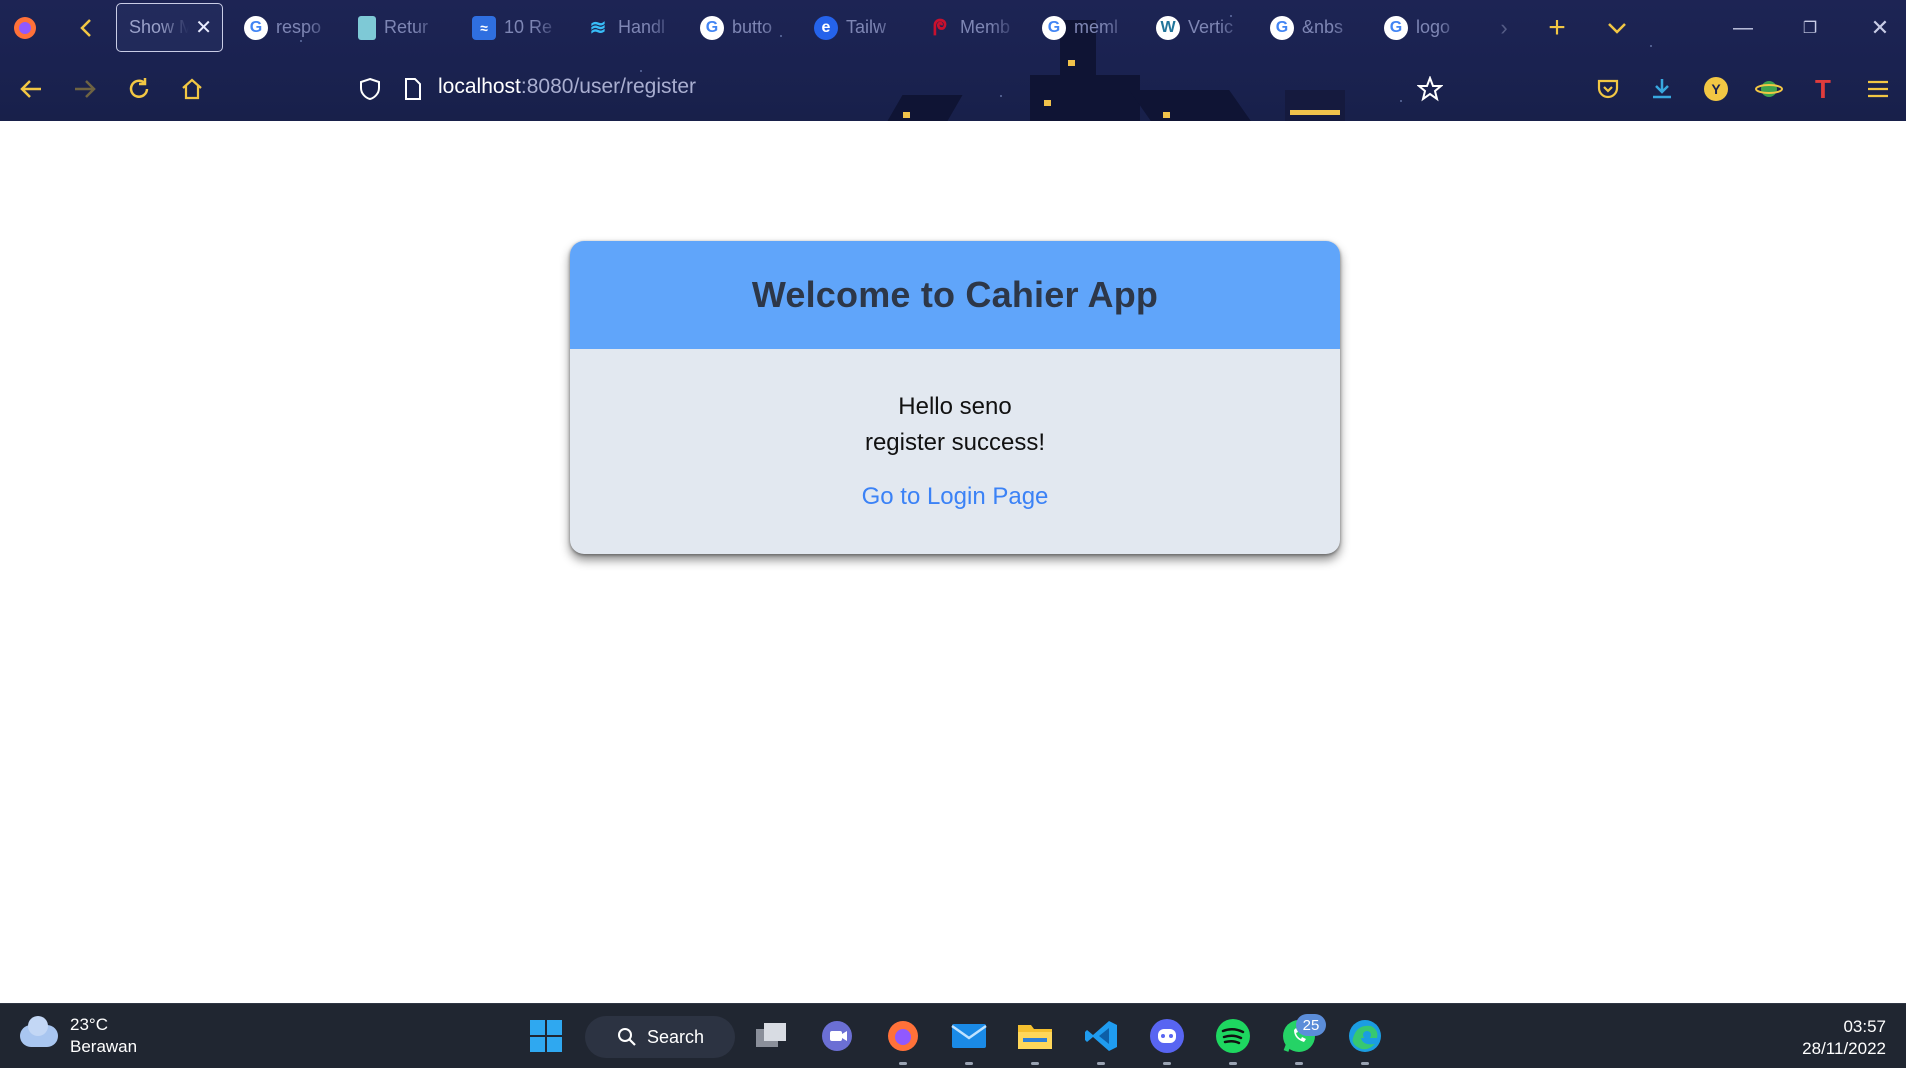 The width and height of the screenshot is (1906, 1068). Describe the element at coordinates (1617, 28) in the screenshot. I see `list-tabs-icon` at that location.